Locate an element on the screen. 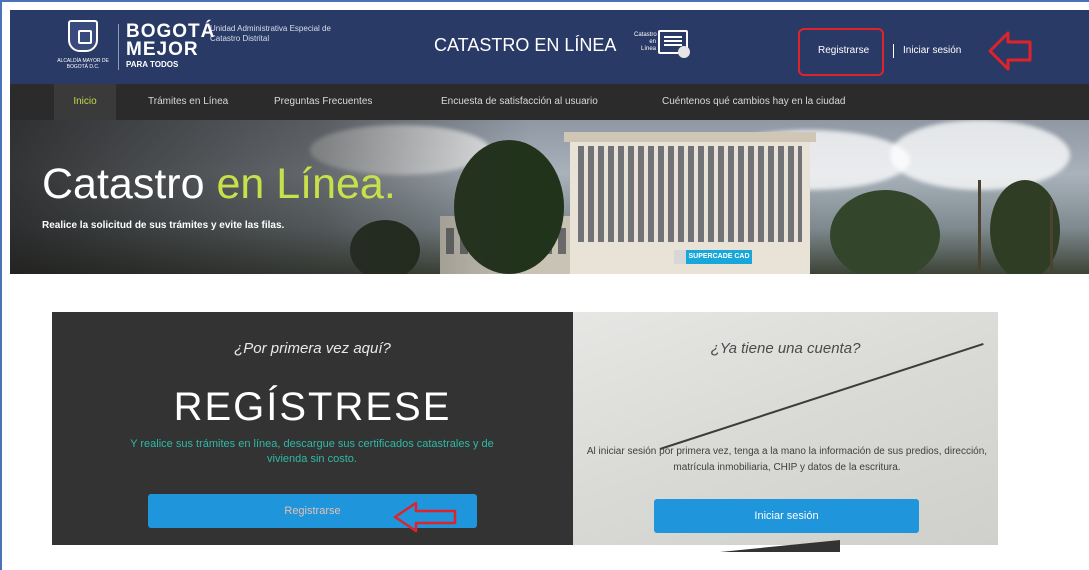 The height and width of the screenshot is (570, 1089). login-button: Iniciar sesión is located at coordinates (786, 516).